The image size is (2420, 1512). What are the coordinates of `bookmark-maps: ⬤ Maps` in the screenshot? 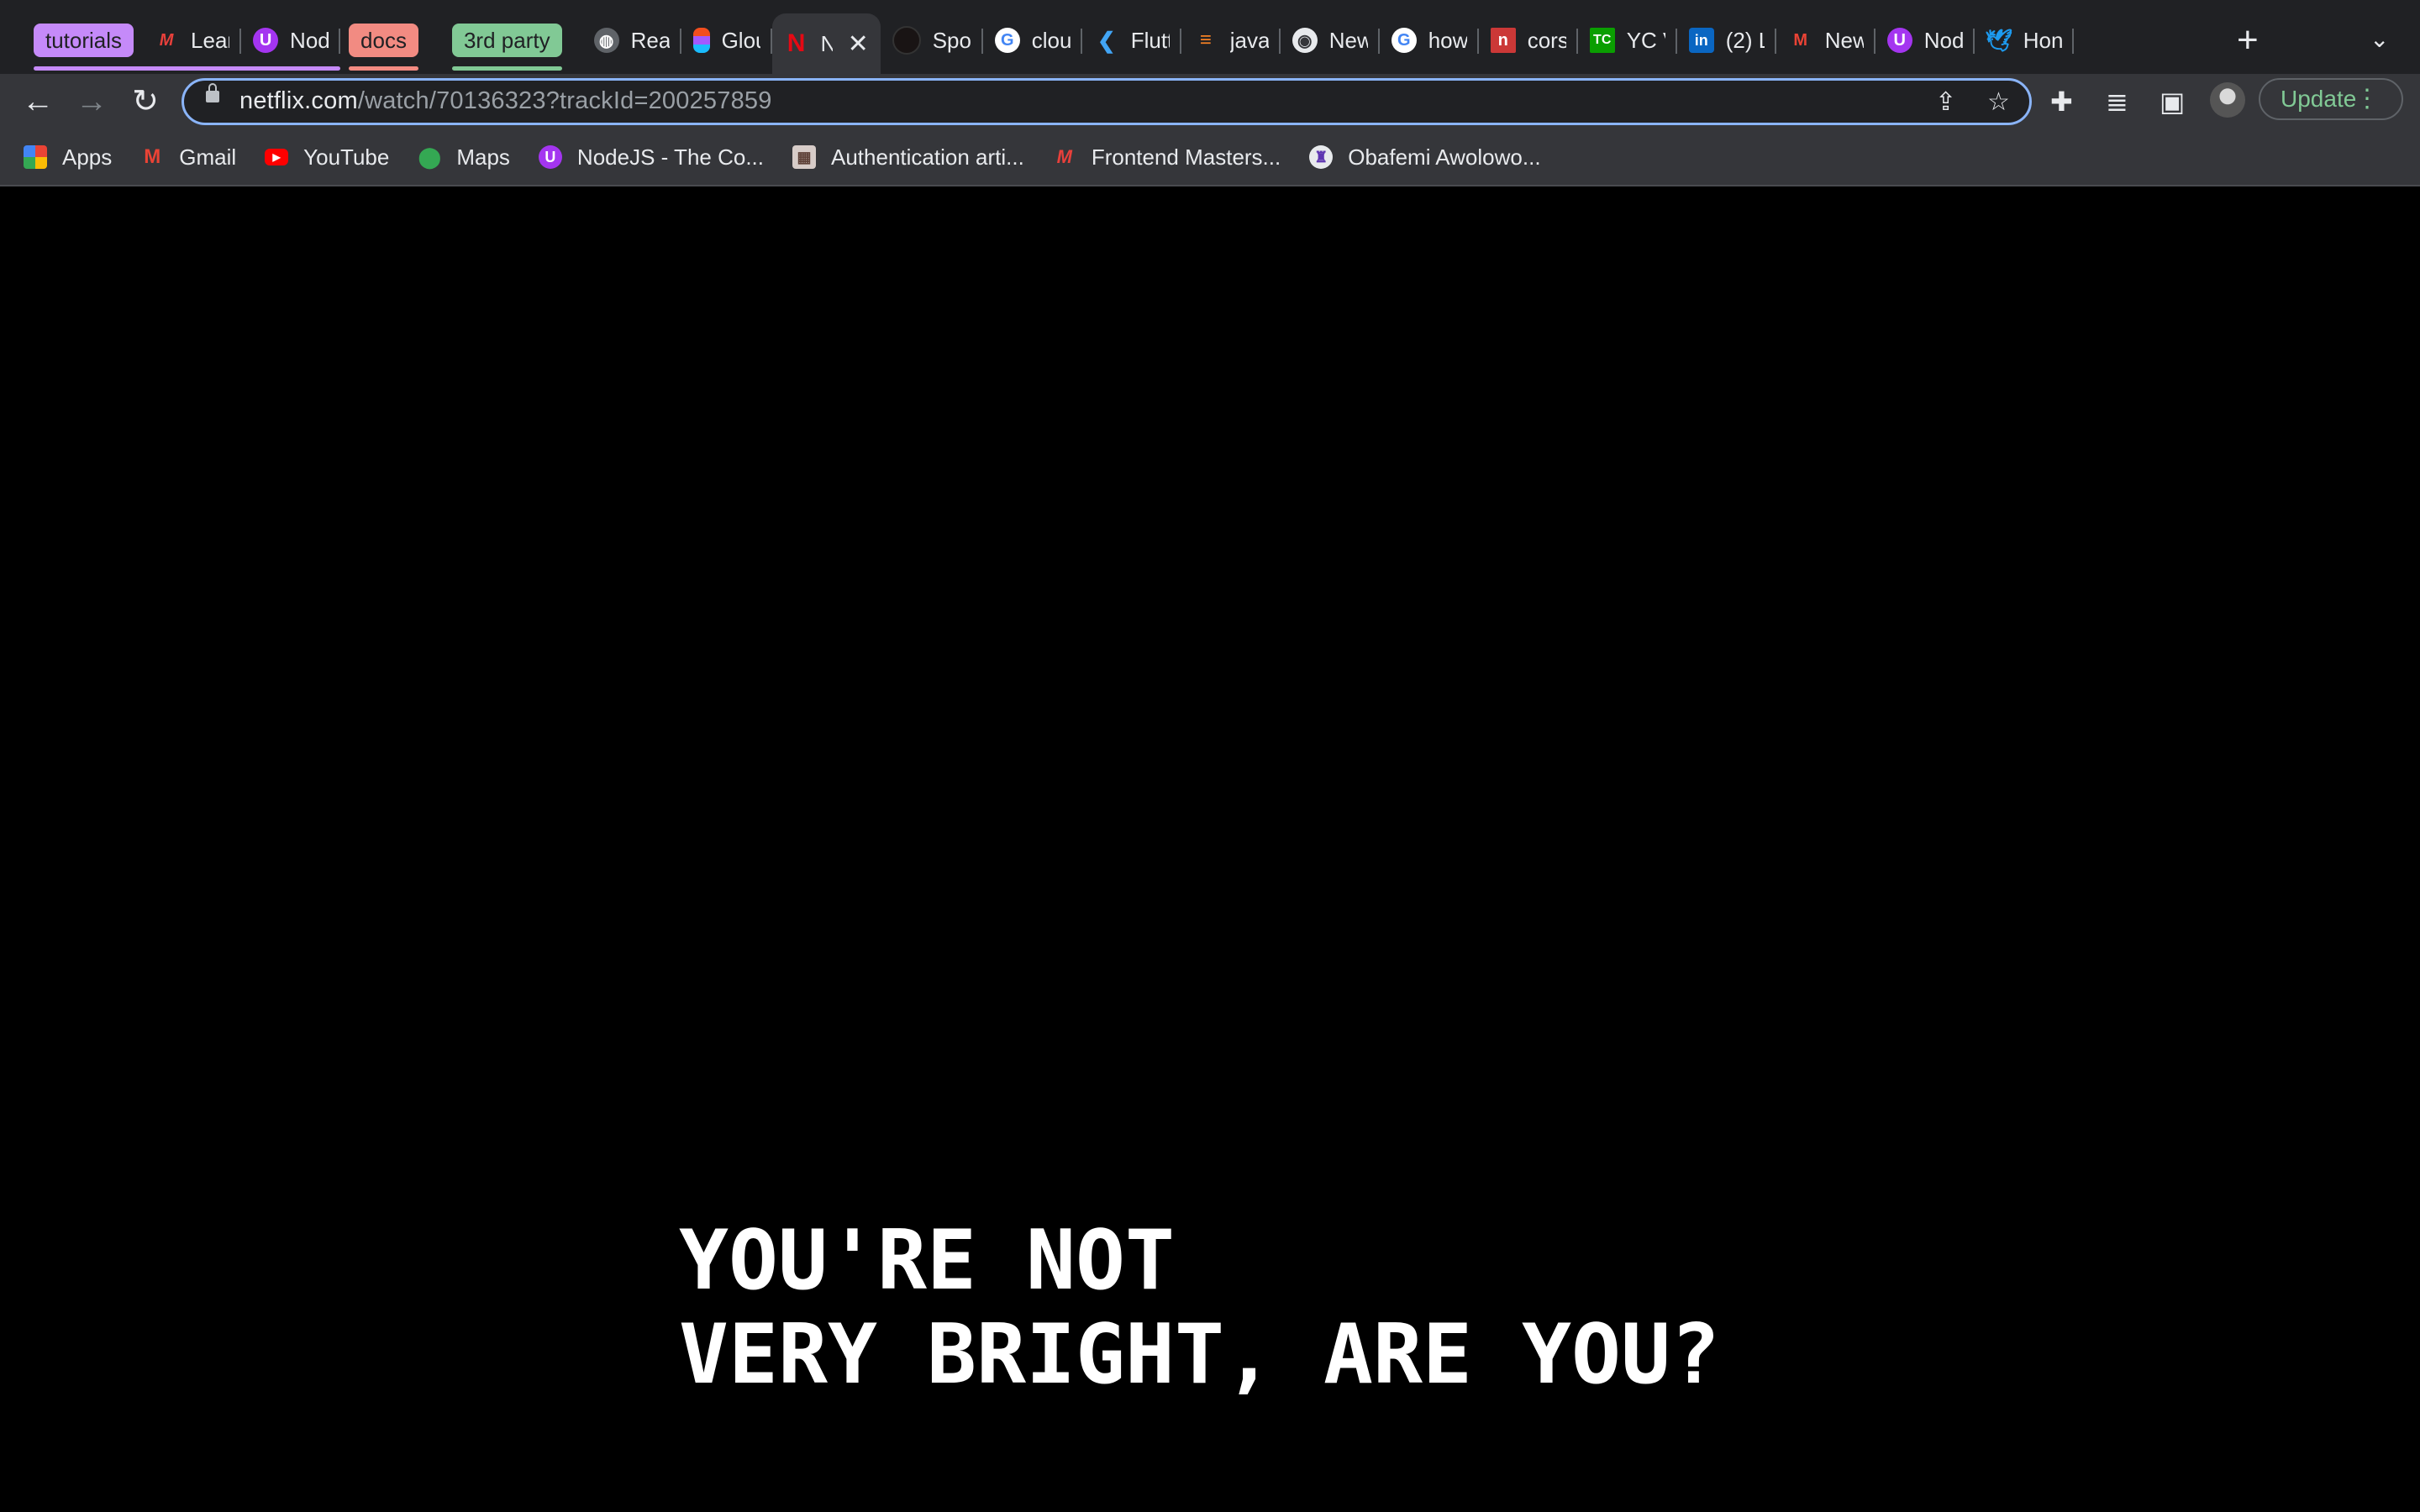 It's located at (464, 157).